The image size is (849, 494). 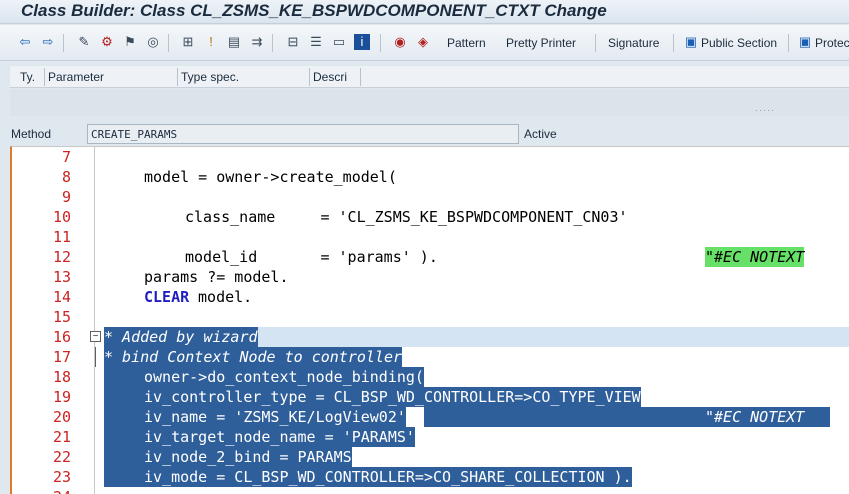 What do you see at coordinates (61, 417) in the screenshot?
I see `line-number: 20` at bounding box center [61, 417].